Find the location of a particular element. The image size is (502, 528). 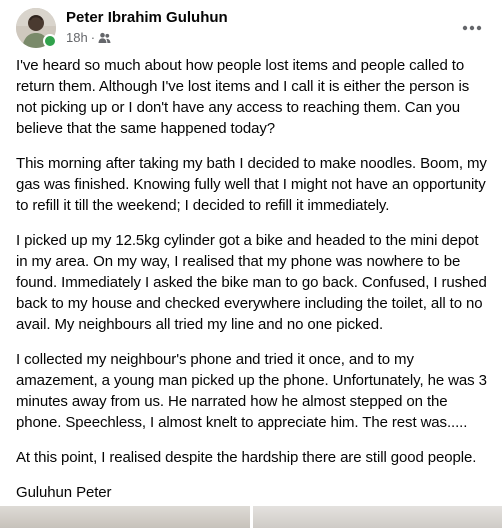

post-header: Peter Ibrahim Guluhun 18h · is located at coordinates (253, 28).